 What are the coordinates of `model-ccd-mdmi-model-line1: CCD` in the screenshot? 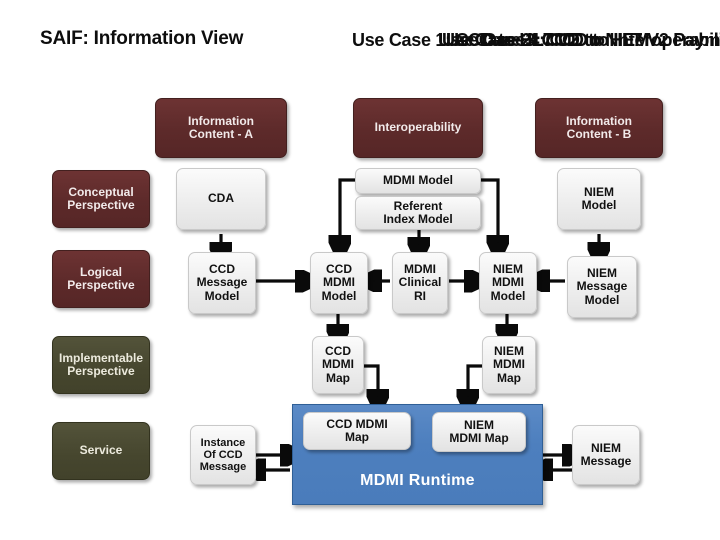 It's located at (338, 268).